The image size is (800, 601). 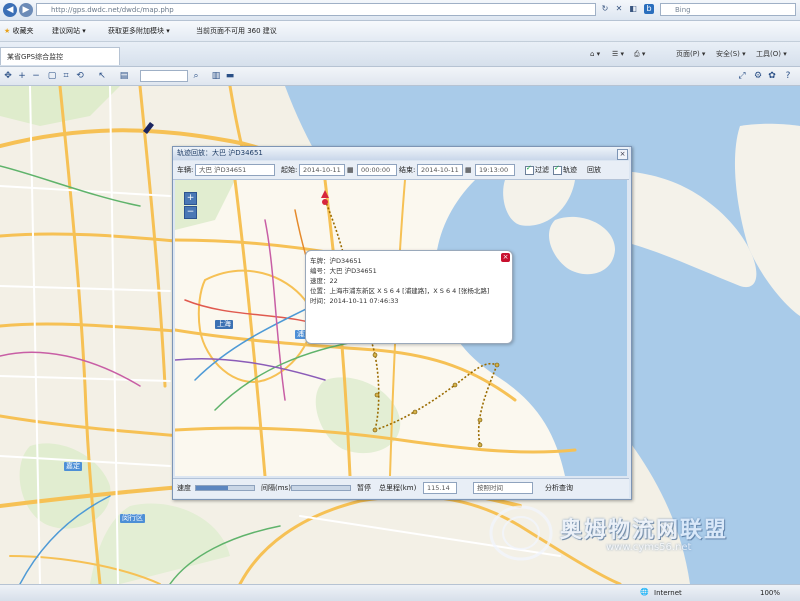 What do you see at coordinates (190, 212) in the screenshot?
I see `zoom-out-button: −` at bounding box center [190, 212].